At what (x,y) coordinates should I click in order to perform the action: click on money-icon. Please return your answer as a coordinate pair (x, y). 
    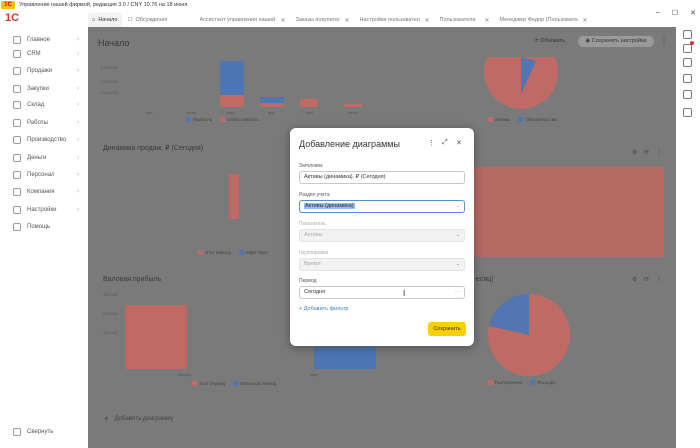
    Looking at the image, I should click on (17, 158).